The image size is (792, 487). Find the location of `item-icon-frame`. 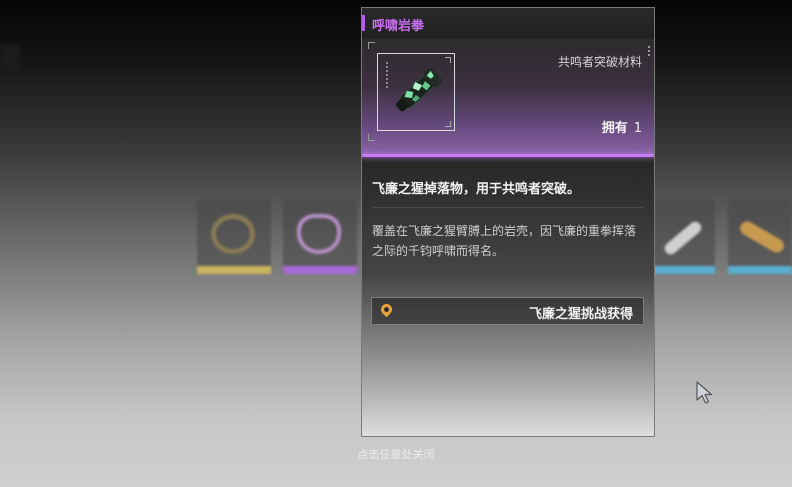

item-icon-frame is located at coordinates (416, 92).